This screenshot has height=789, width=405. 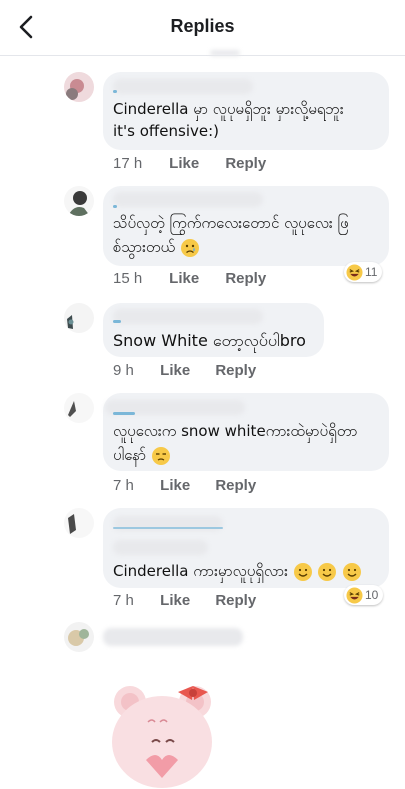 What do you see at coordinates (372, 595) in the screenshot?
I see `reaction-count: 10` at bounding box center [372, 595].